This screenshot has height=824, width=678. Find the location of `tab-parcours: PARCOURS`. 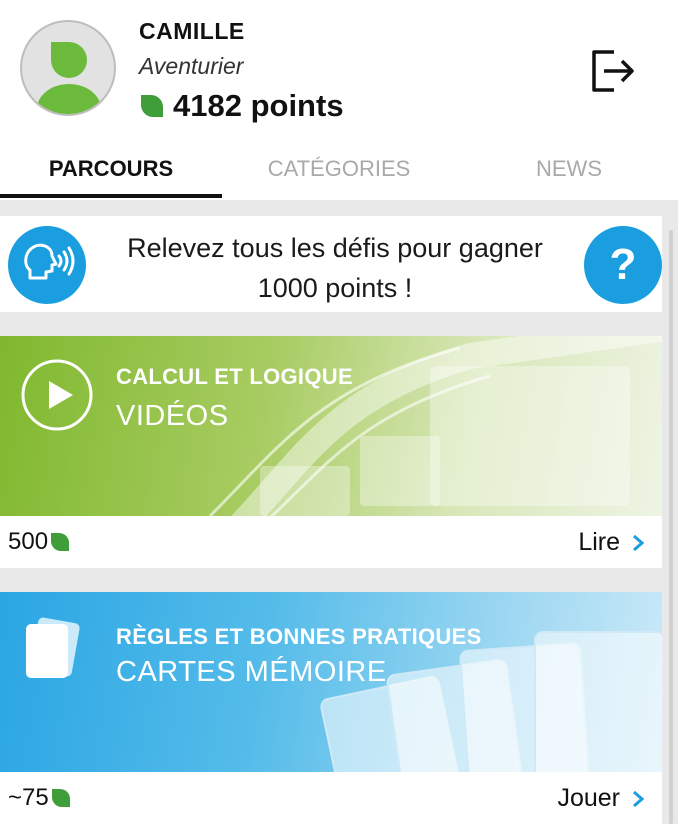

tab-parcours: PARCOURS is located at coordinates (111, 169).